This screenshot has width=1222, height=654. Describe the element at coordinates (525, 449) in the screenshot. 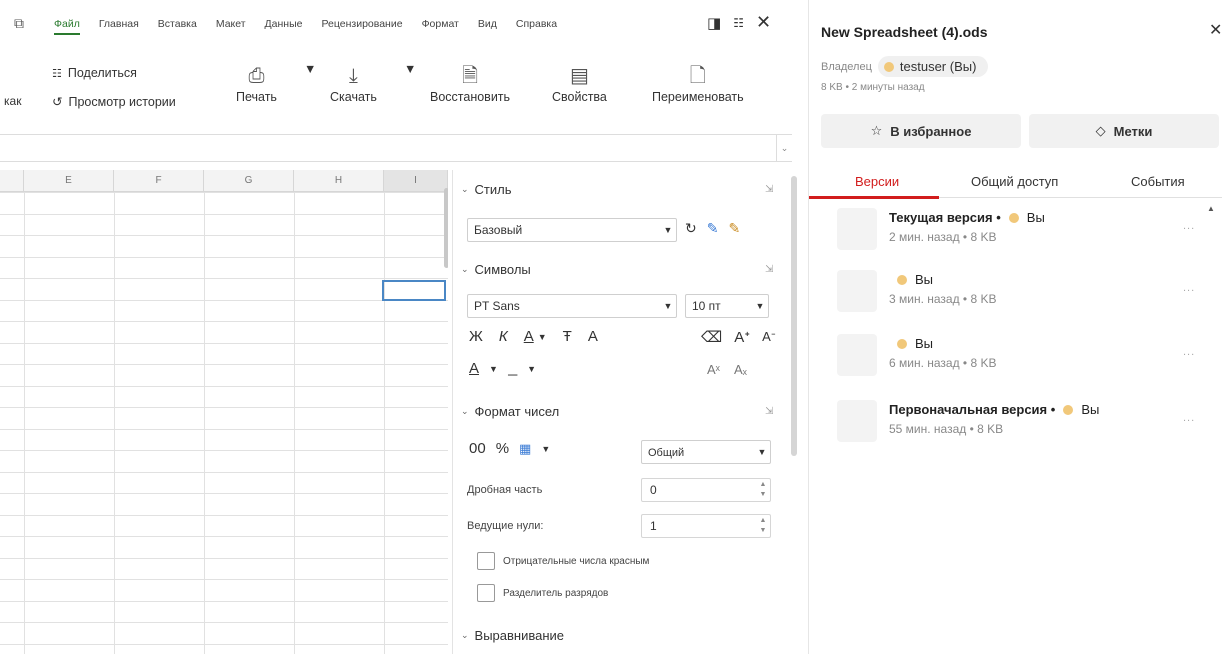

I see `currency-format-icon: ▦` at that location.